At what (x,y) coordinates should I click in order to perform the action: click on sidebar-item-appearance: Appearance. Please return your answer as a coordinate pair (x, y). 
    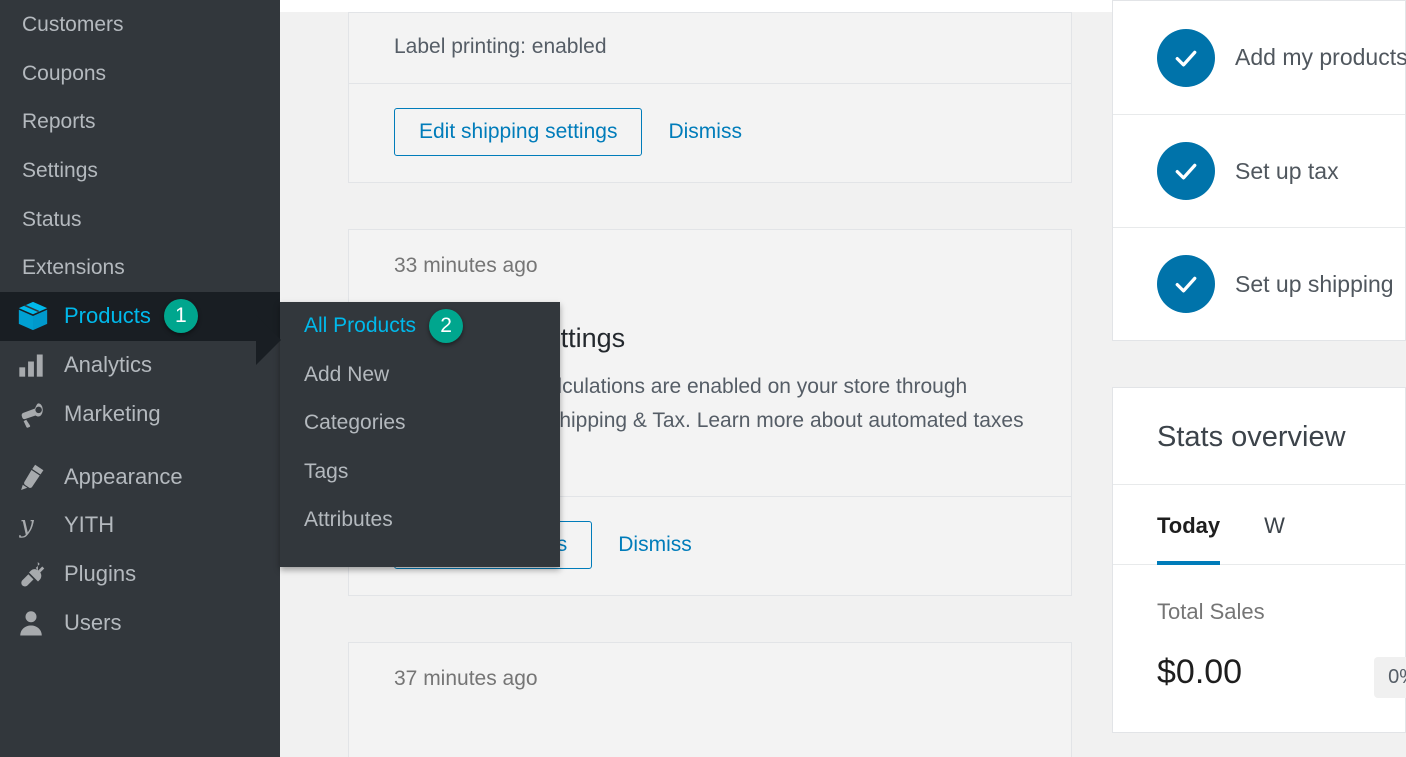
    Looking at the image, I should click on (140, 476).